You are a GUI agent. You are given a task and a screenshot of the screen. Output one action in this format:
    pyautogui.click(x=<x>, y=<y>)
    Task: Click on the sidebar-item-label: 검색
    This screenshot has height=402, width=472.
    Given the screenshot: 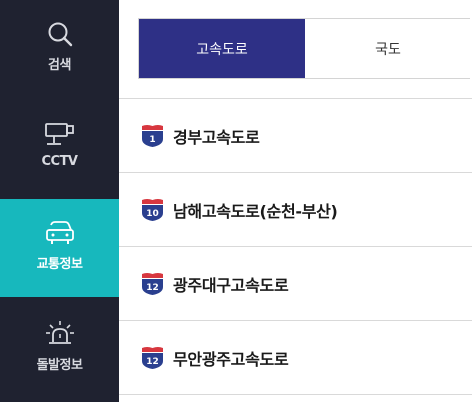 What is the action you would take?
    pyautogui.click(x=59, y=65)
    